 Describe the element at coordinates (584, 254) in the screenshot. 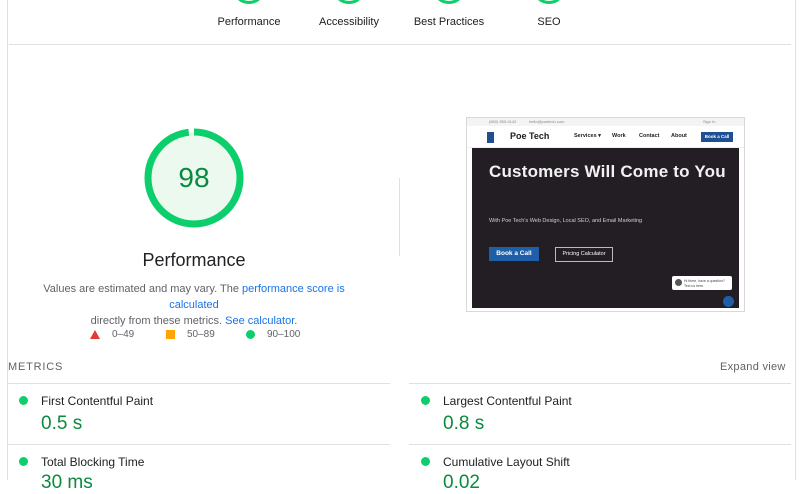

I see `thumbnail-pricing-button: Pricing Calculator` at that location.